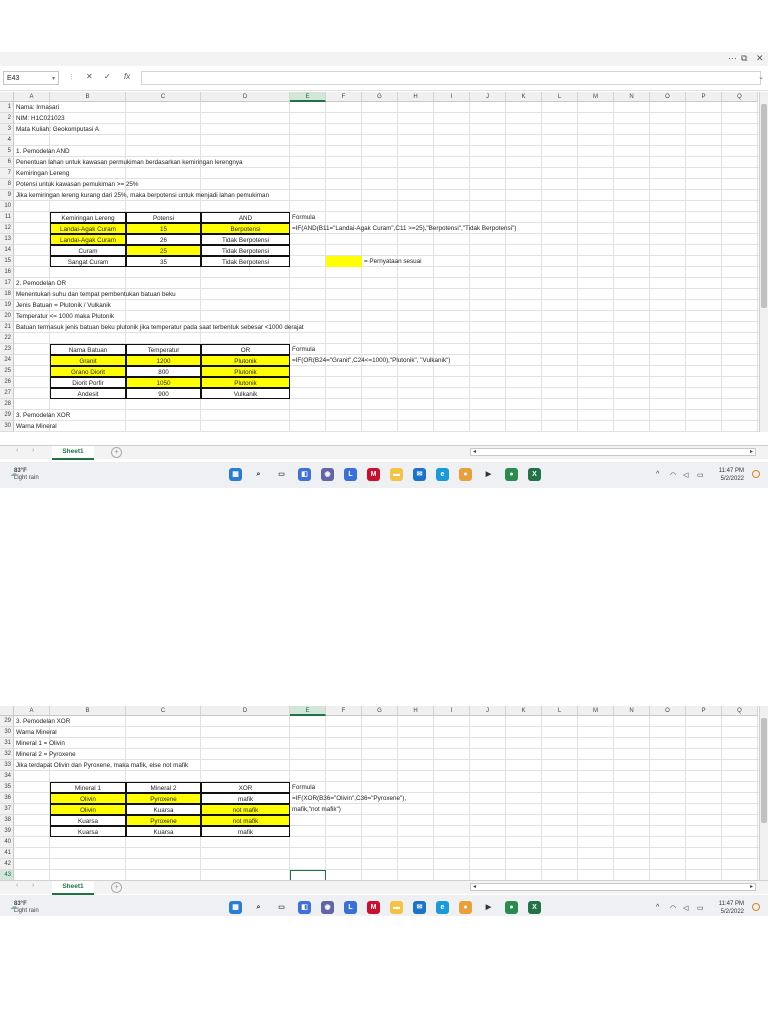 This screenshot has height=1024, width=768. Describe the element at coordinates (7, 140) in the screenshot. I see `row-header: 4` at that location.